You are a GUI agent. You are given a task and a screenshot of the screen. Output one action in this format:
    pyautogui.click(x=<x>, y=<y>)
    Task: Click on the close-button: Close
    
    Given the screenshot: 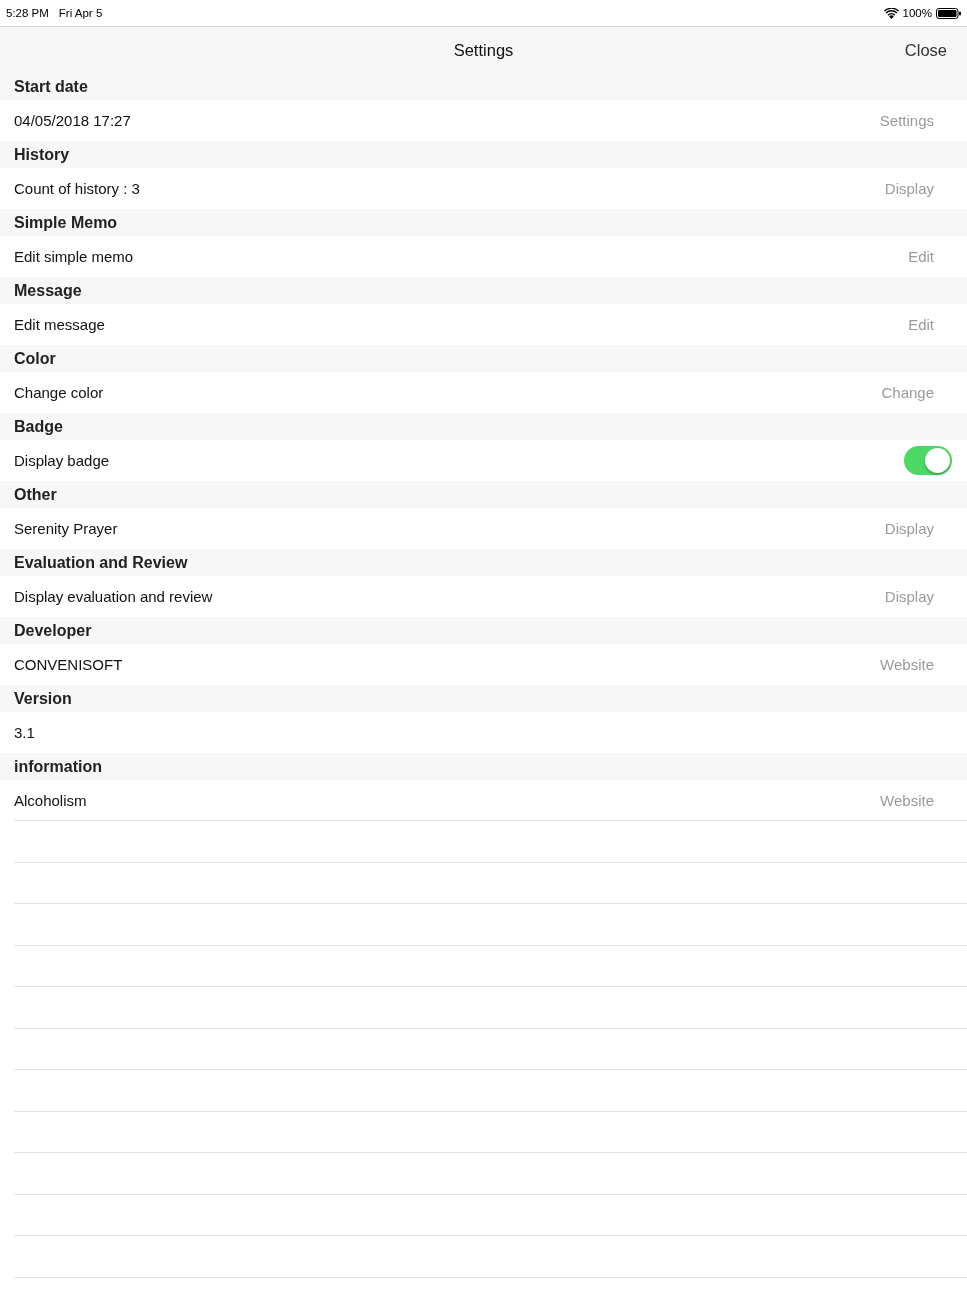 What is the action you would take?
    pyautogui.click(x=925, y=50)
    